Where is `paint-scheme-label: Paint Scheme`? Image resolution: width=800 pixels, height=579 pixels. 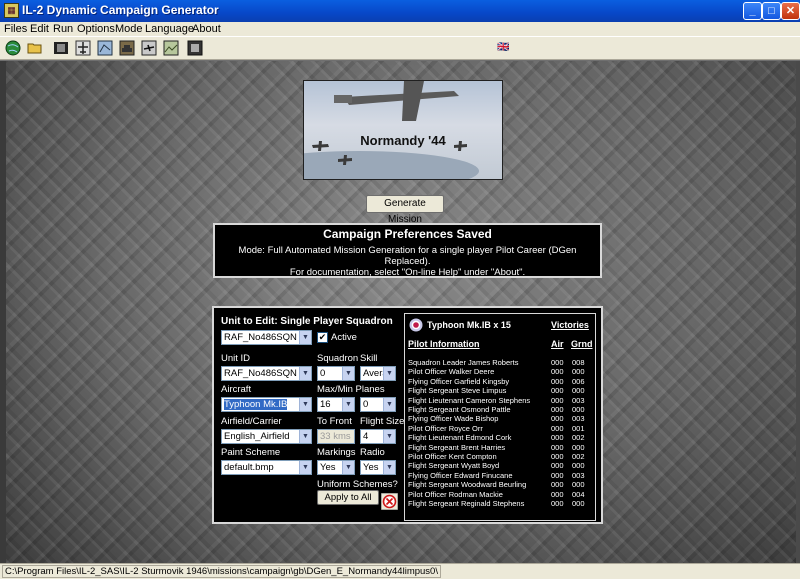
paint-scheme-label: Paint Scheme is located at coordinates (251, 452).